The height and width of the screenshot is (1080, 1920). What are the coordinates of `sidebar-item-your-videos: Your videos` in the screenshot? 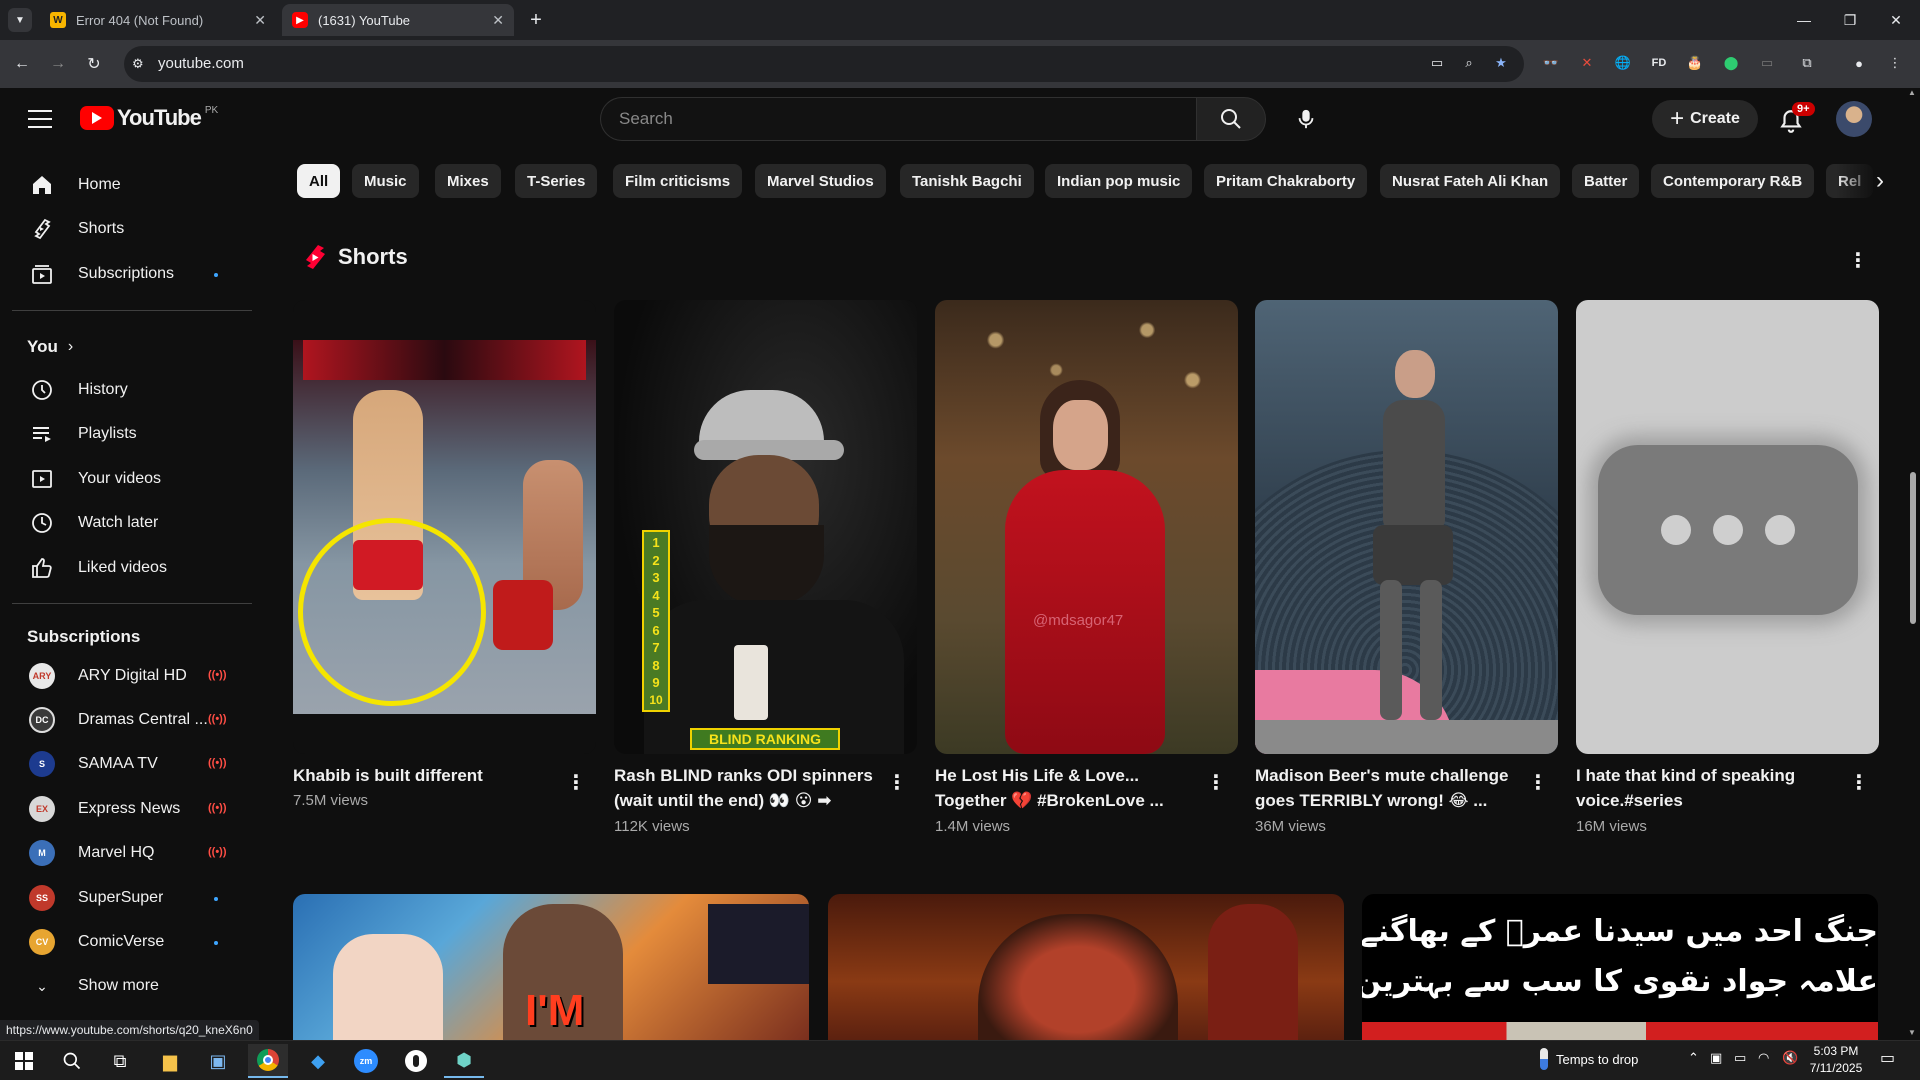 It's located at (126, 479).